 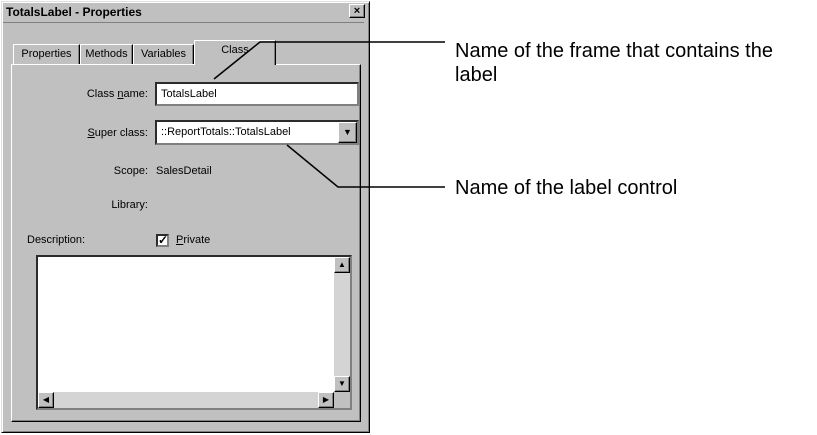 I want to click on close-button: ×, so click(x=357, y=11).